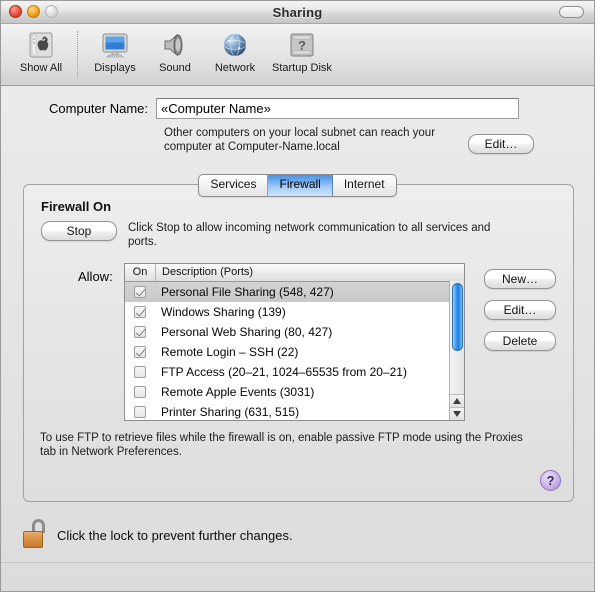  I want to click on list-action-buttons: New… Edit… Delete, so click(520, 310).